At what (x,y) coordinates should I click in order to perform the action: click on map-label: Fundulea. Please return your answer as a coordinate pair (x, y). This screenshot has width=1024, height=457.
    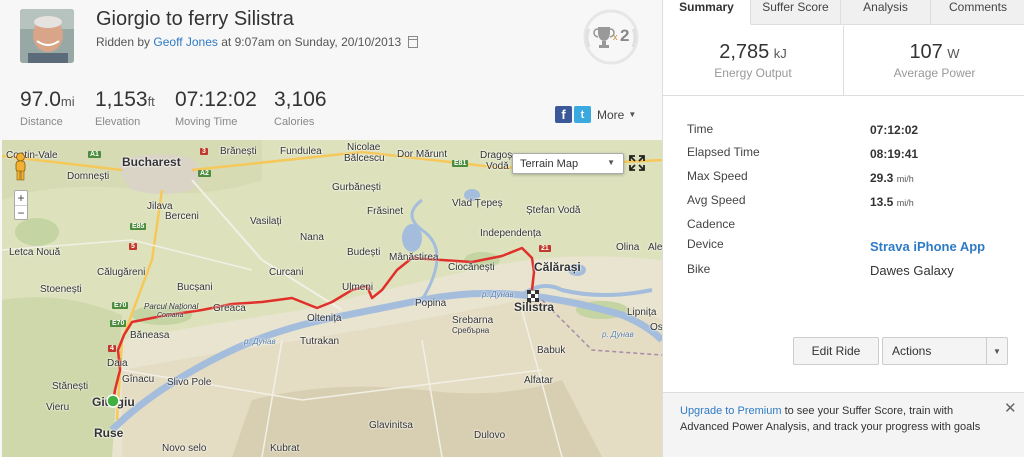
    Looking at the image, I should click on (301, 151).